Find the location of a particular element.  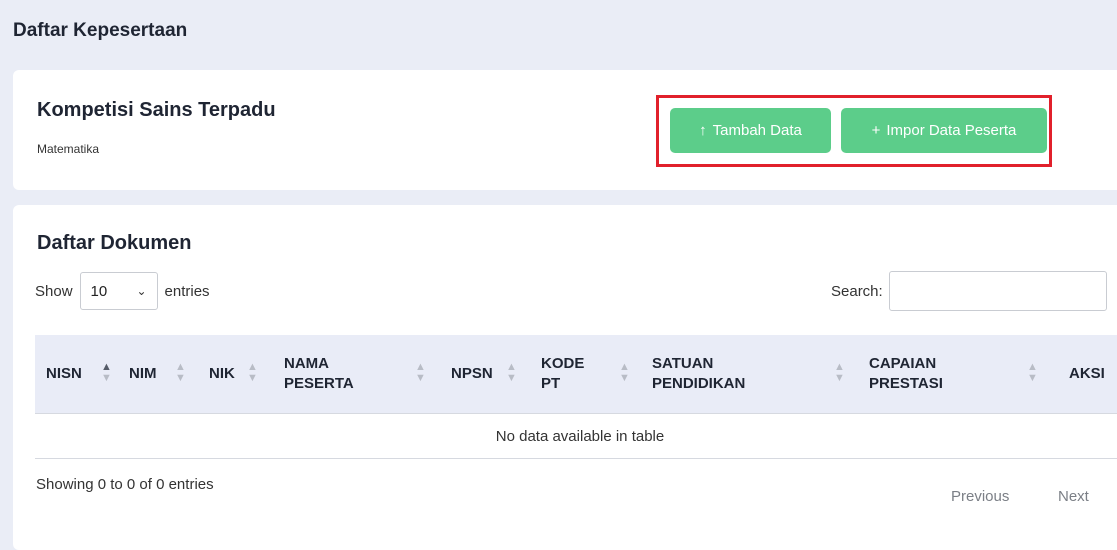

entries-length-control: Show 10 ⌄ entries is located at coordinates (122, 291).